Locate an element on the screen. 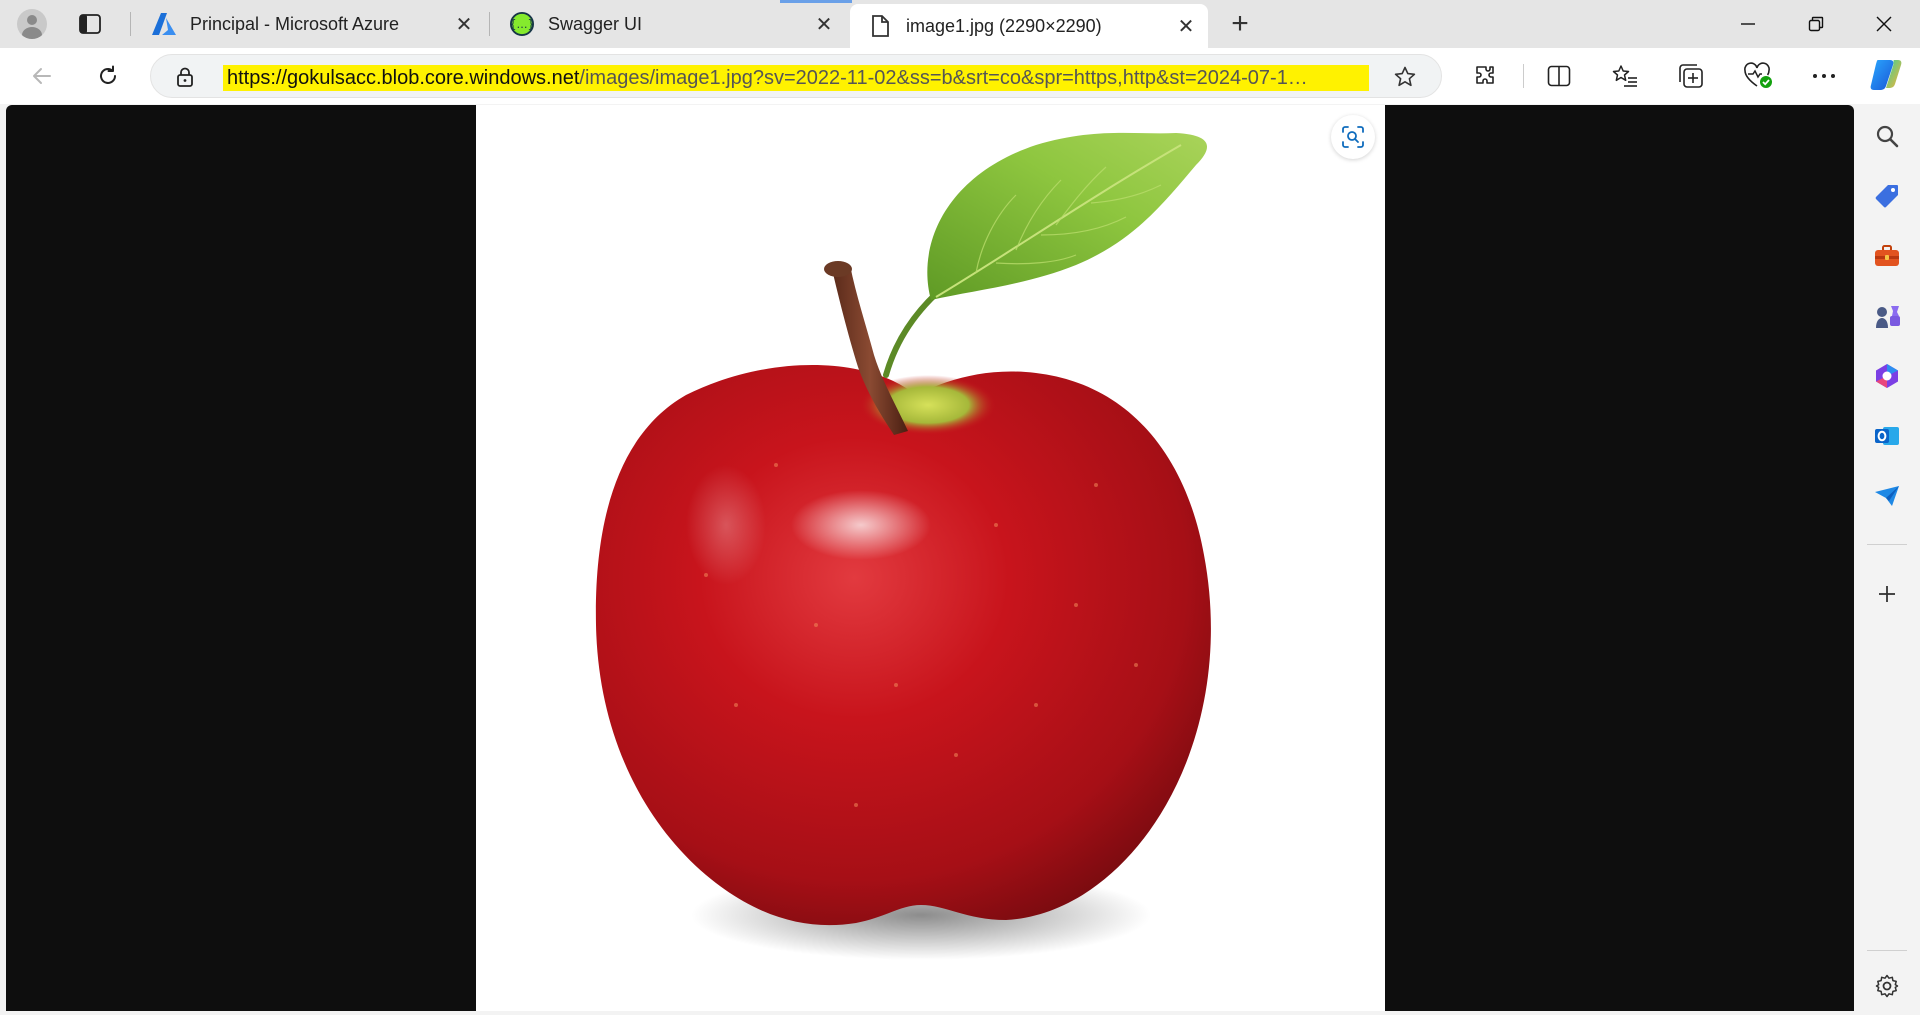 Image resolution: width=1920 pixels, height=1015 pixels. sidebar-add-button is located at coordinates (1887, 594).